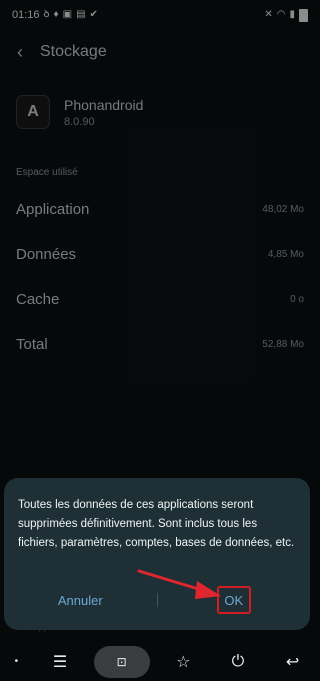 The image size is (320, 681). I want to click on storage-label: Données, so click(46, 254).